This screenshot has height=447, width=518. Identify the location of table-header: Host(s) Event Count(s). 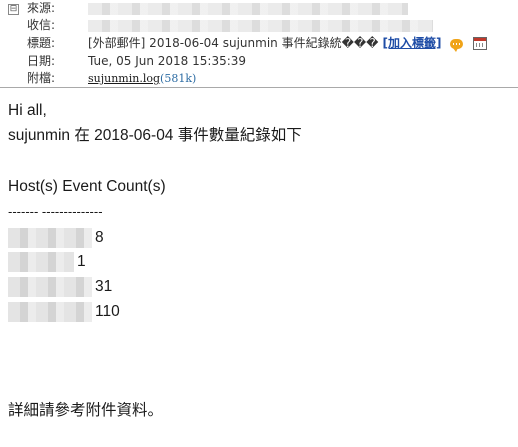
(87, 186).